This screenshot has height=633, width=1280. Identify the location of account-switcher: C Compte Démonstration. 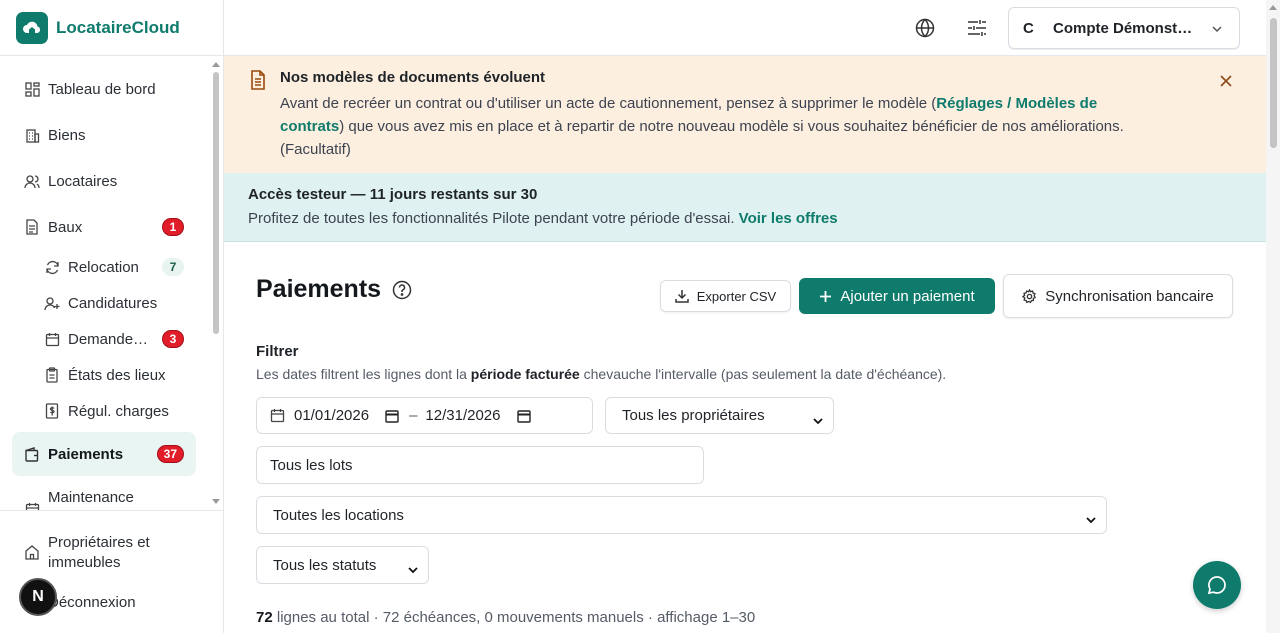
(1124, 28).